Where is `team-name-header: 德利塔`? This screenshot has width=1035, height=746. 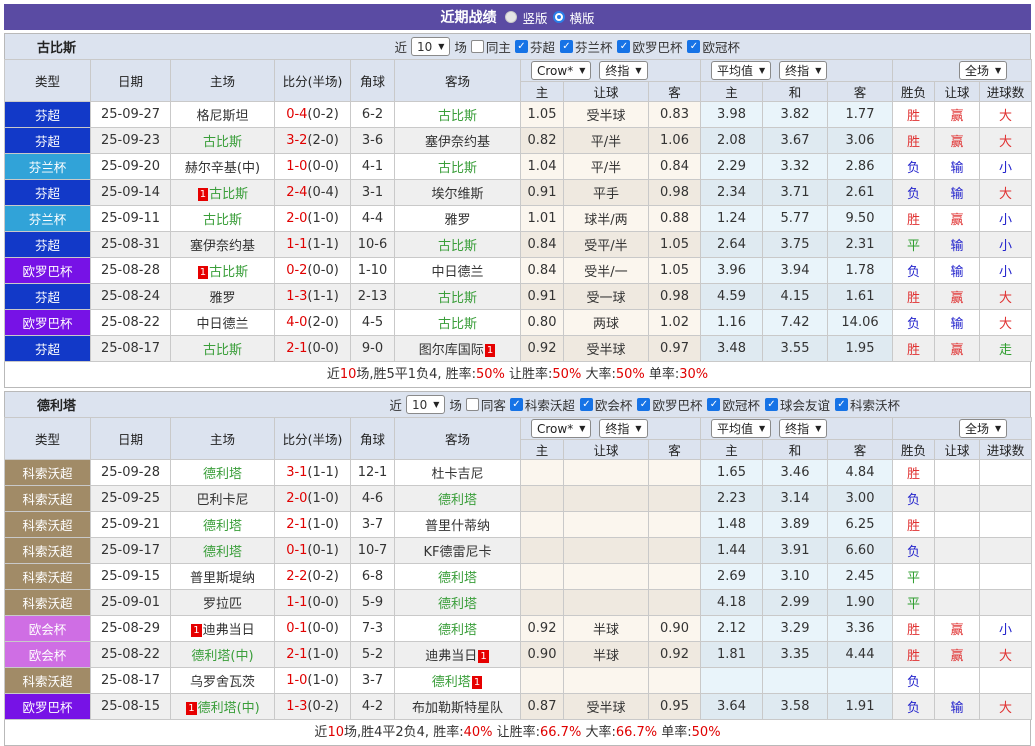
team-name-header: 德利塔 is located at coordinates (57, 406).